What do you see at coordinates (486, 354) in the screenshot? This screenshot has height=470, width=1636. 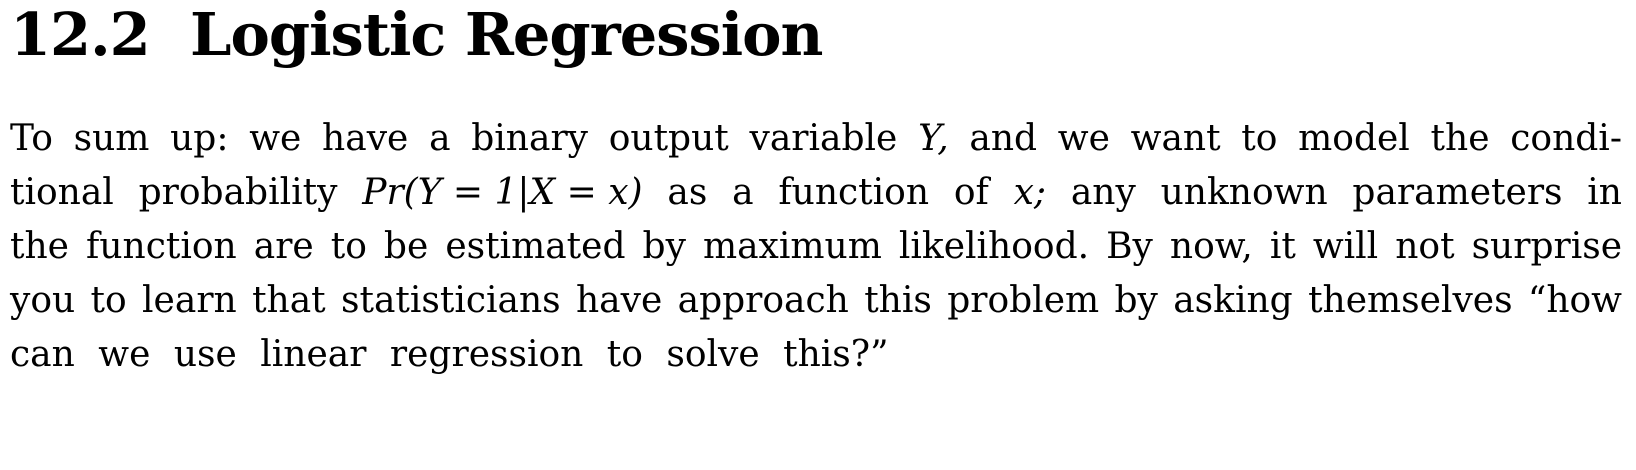 I see `word: regression` at bounding box center [486, 354].